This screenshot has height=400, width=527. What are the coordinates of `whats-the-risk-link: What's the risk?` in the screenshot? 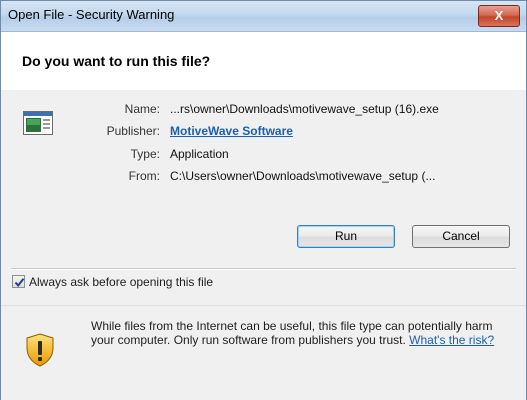 It's located at (451, 340).